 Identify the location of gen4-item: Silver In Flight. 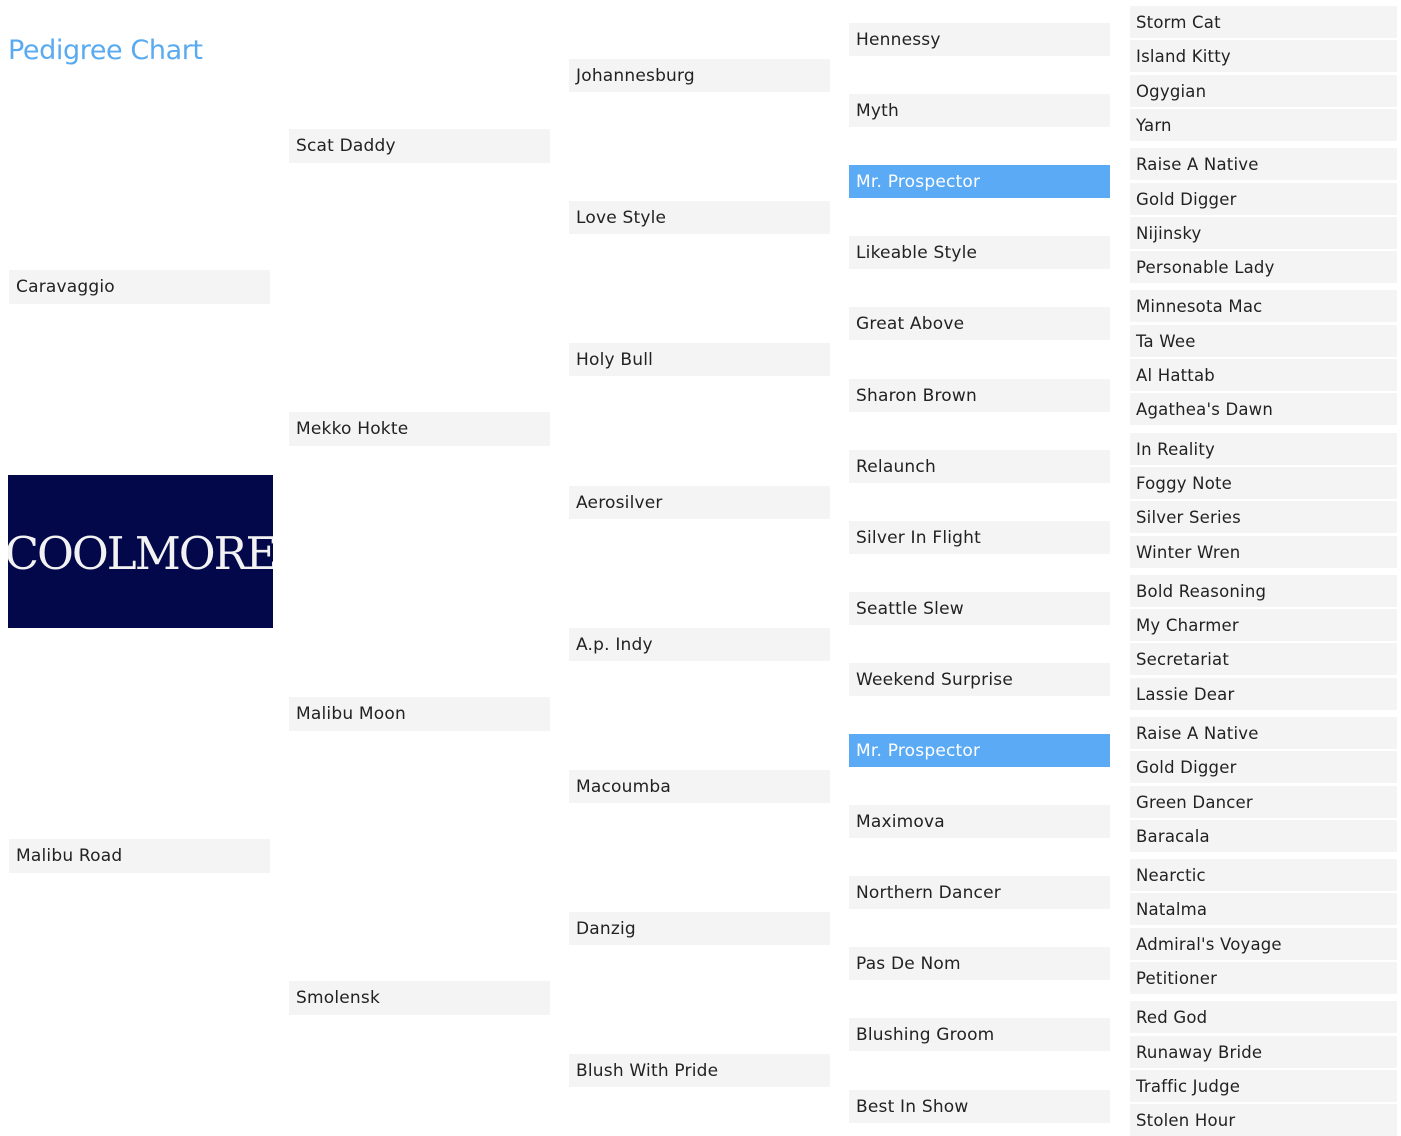
(979, 537).